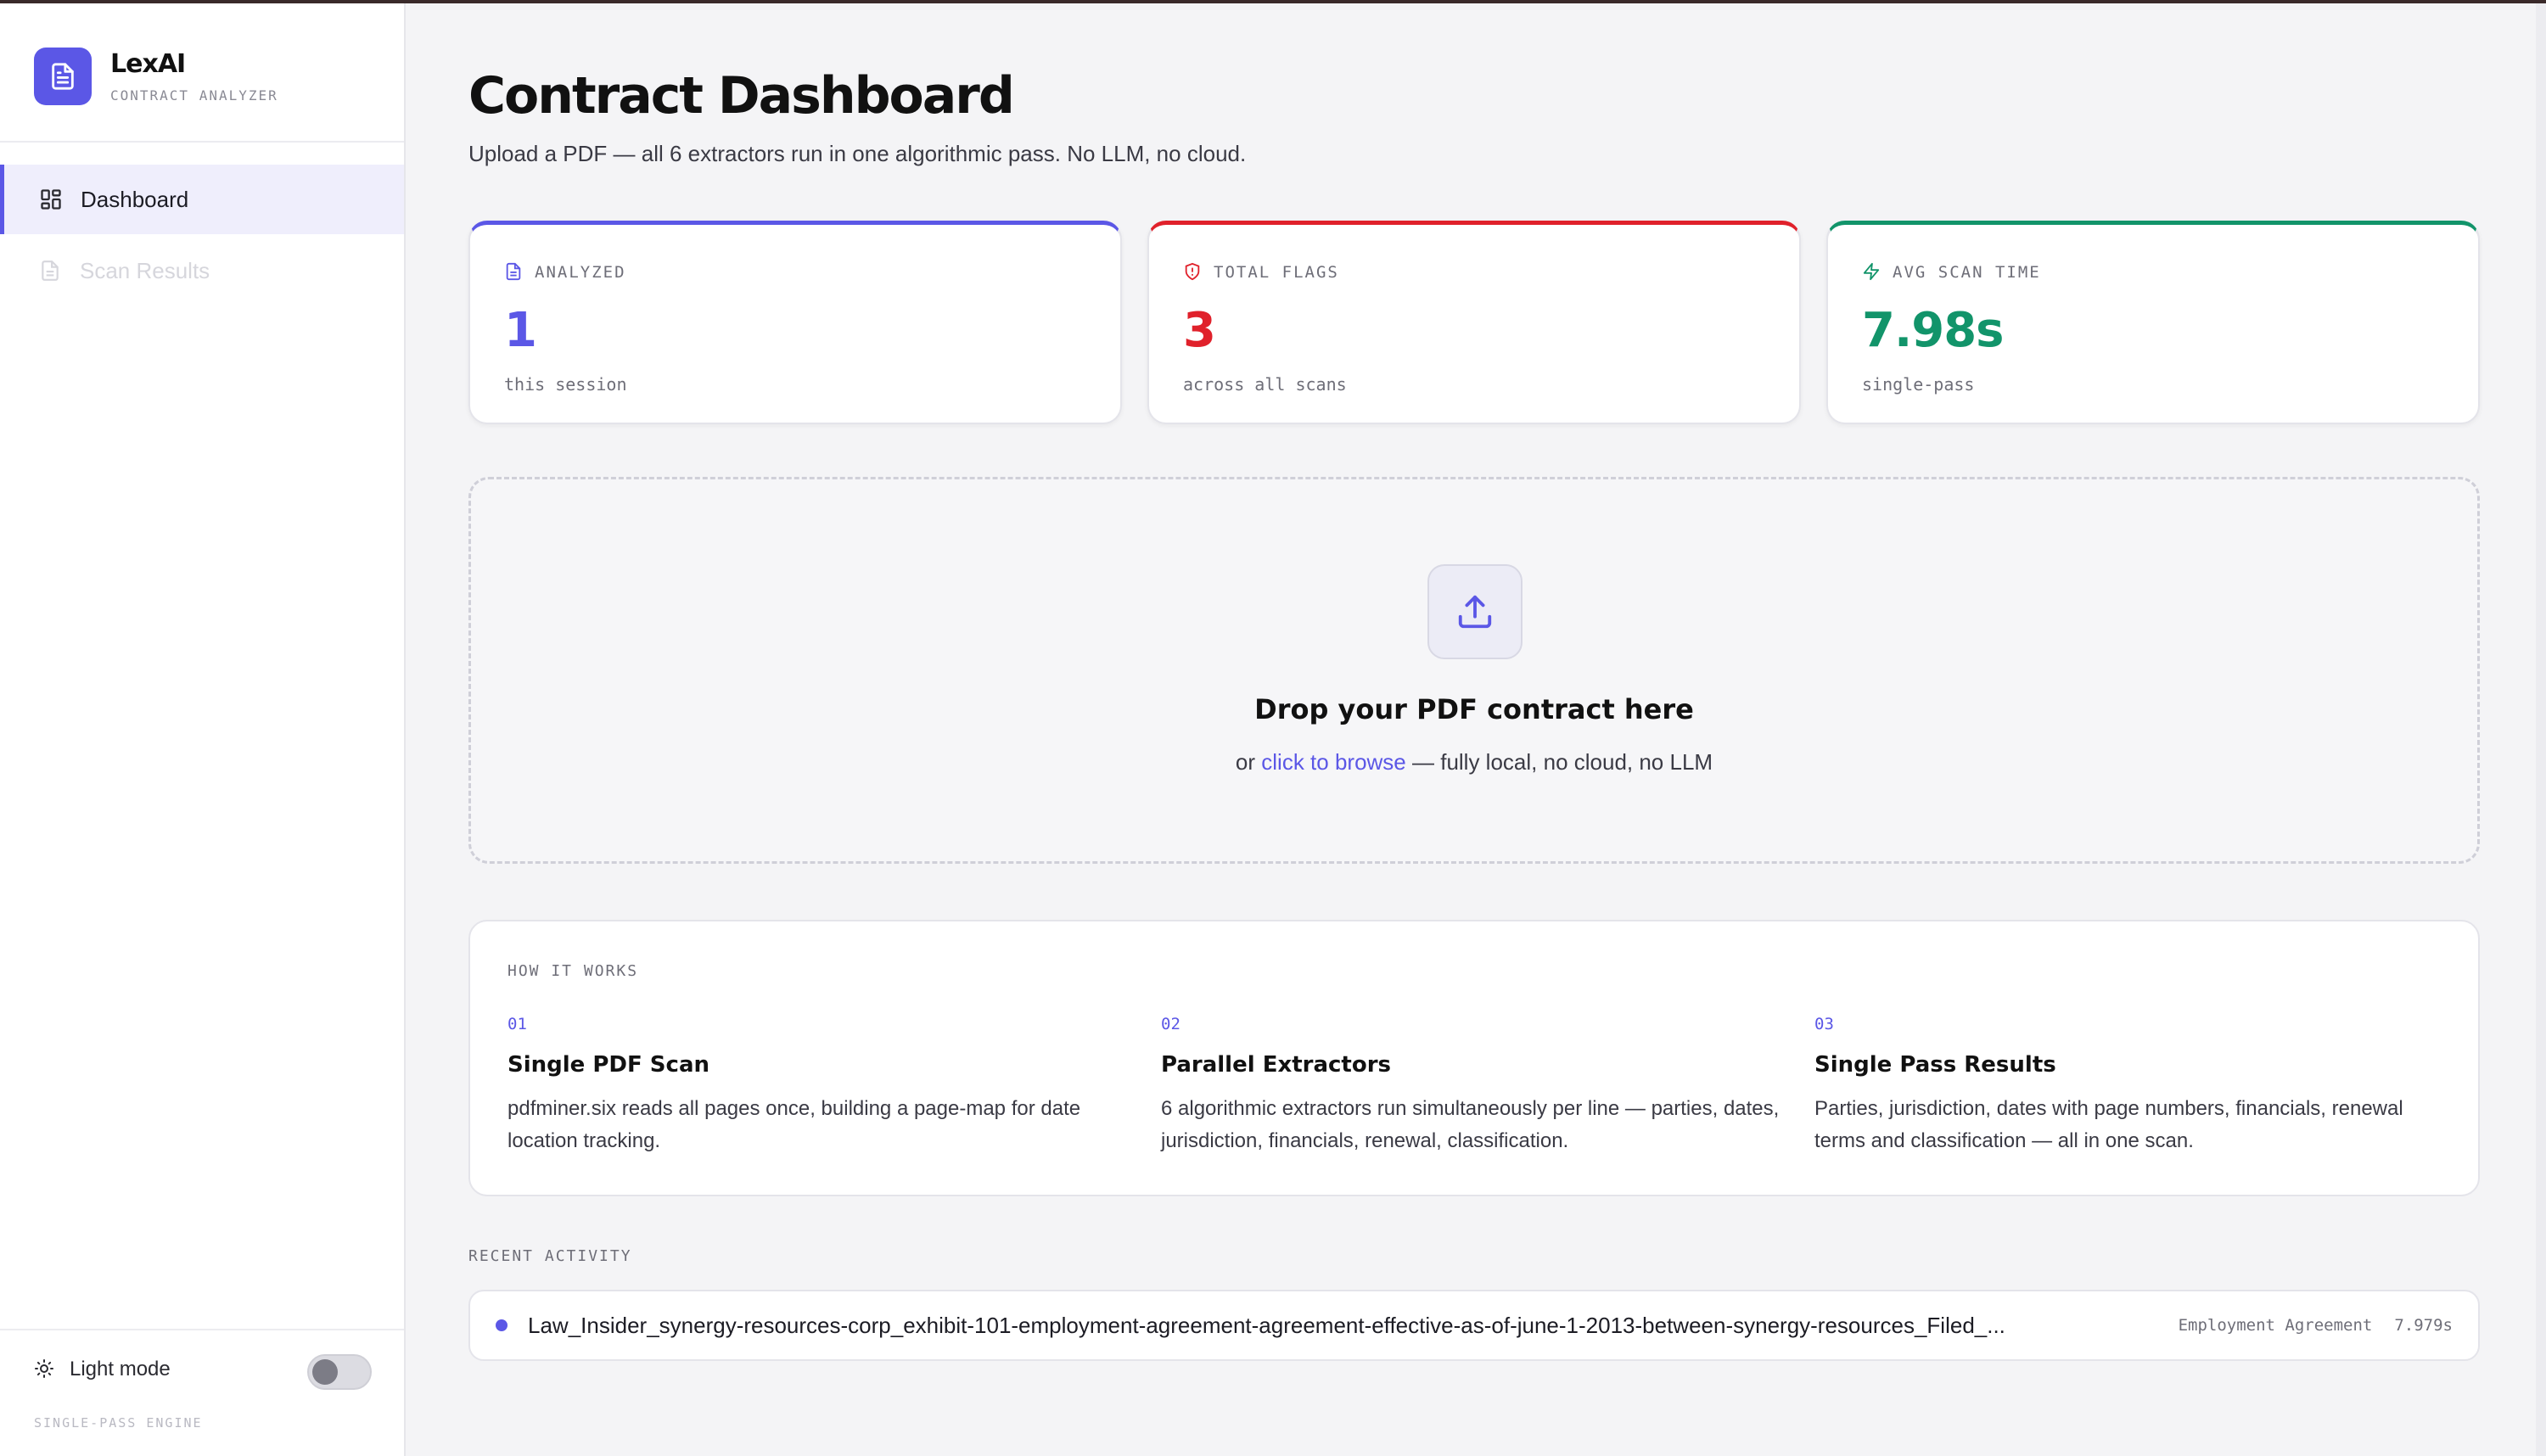  Describe the element at coordinates (145, 270) in the screenshot. I see `sidebar-item-label: Scan Results` at that location.